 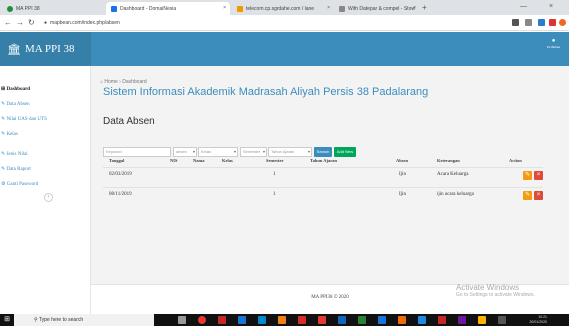 I want to click on taskbar-clock: 10:21 20/01/2020, so click(x=538, y=320).